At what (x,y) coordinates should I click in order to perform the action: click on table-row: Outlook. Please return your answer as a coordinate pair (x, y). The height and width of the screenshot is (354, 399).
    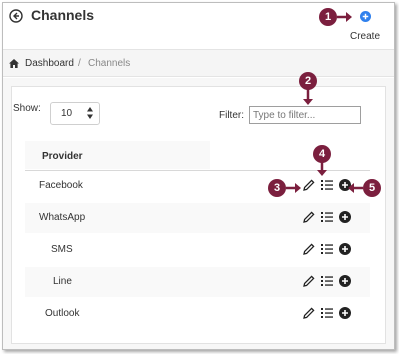
    Looking at the image, I should click on (197, 314).